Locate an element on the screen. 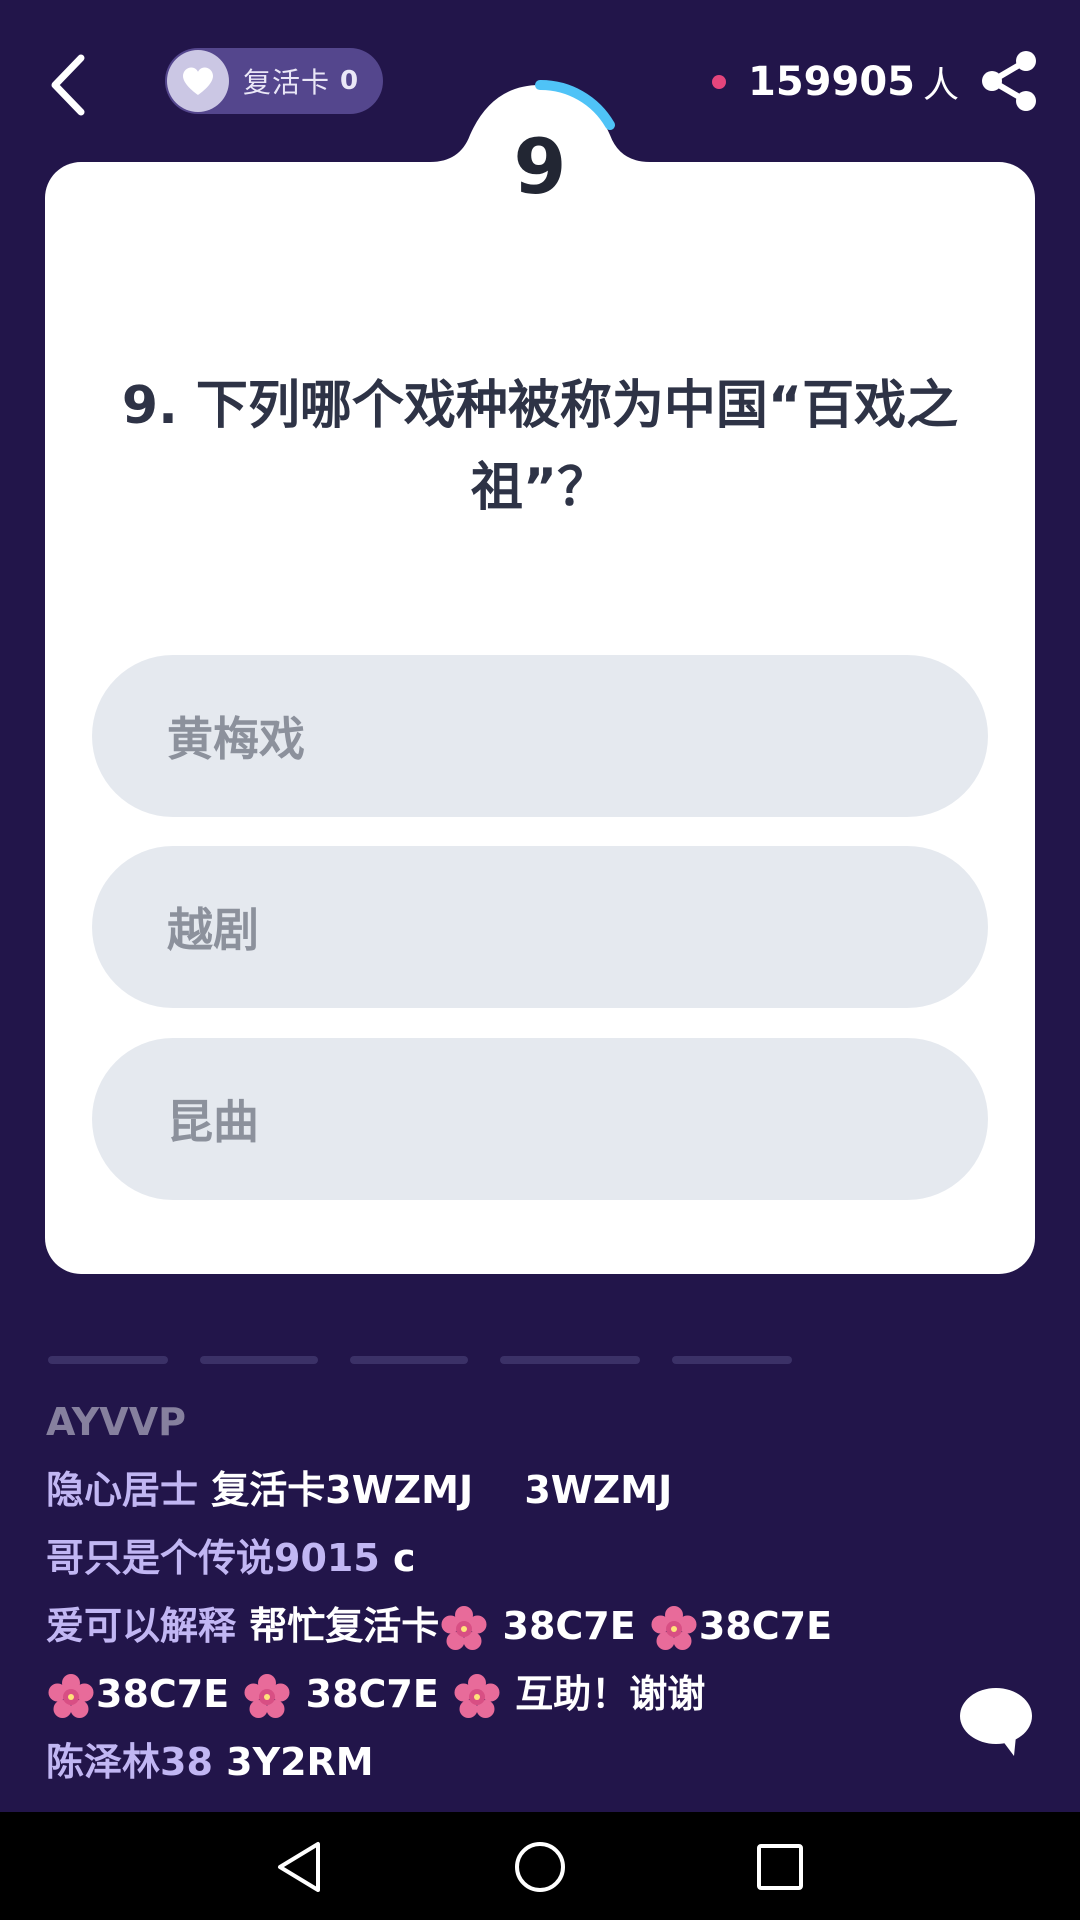 Image resolution: width=1080 pixels, height=1920 pixels. comment-item: 38C7E 38C7E 互助！谢谢 is located at coordinates (546, 1694).